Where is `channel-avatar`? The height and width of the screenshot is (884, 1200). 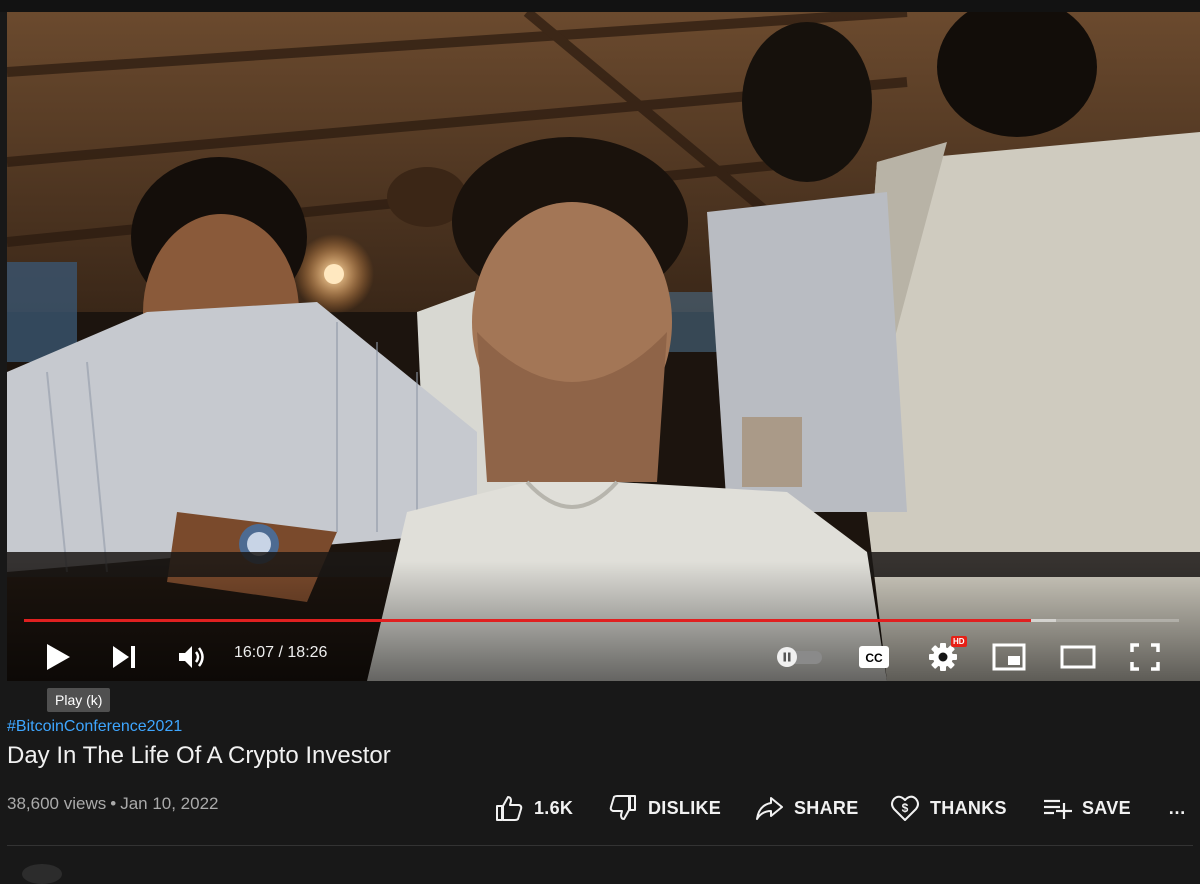 channel-avatar is located at coordinates (42, 874).